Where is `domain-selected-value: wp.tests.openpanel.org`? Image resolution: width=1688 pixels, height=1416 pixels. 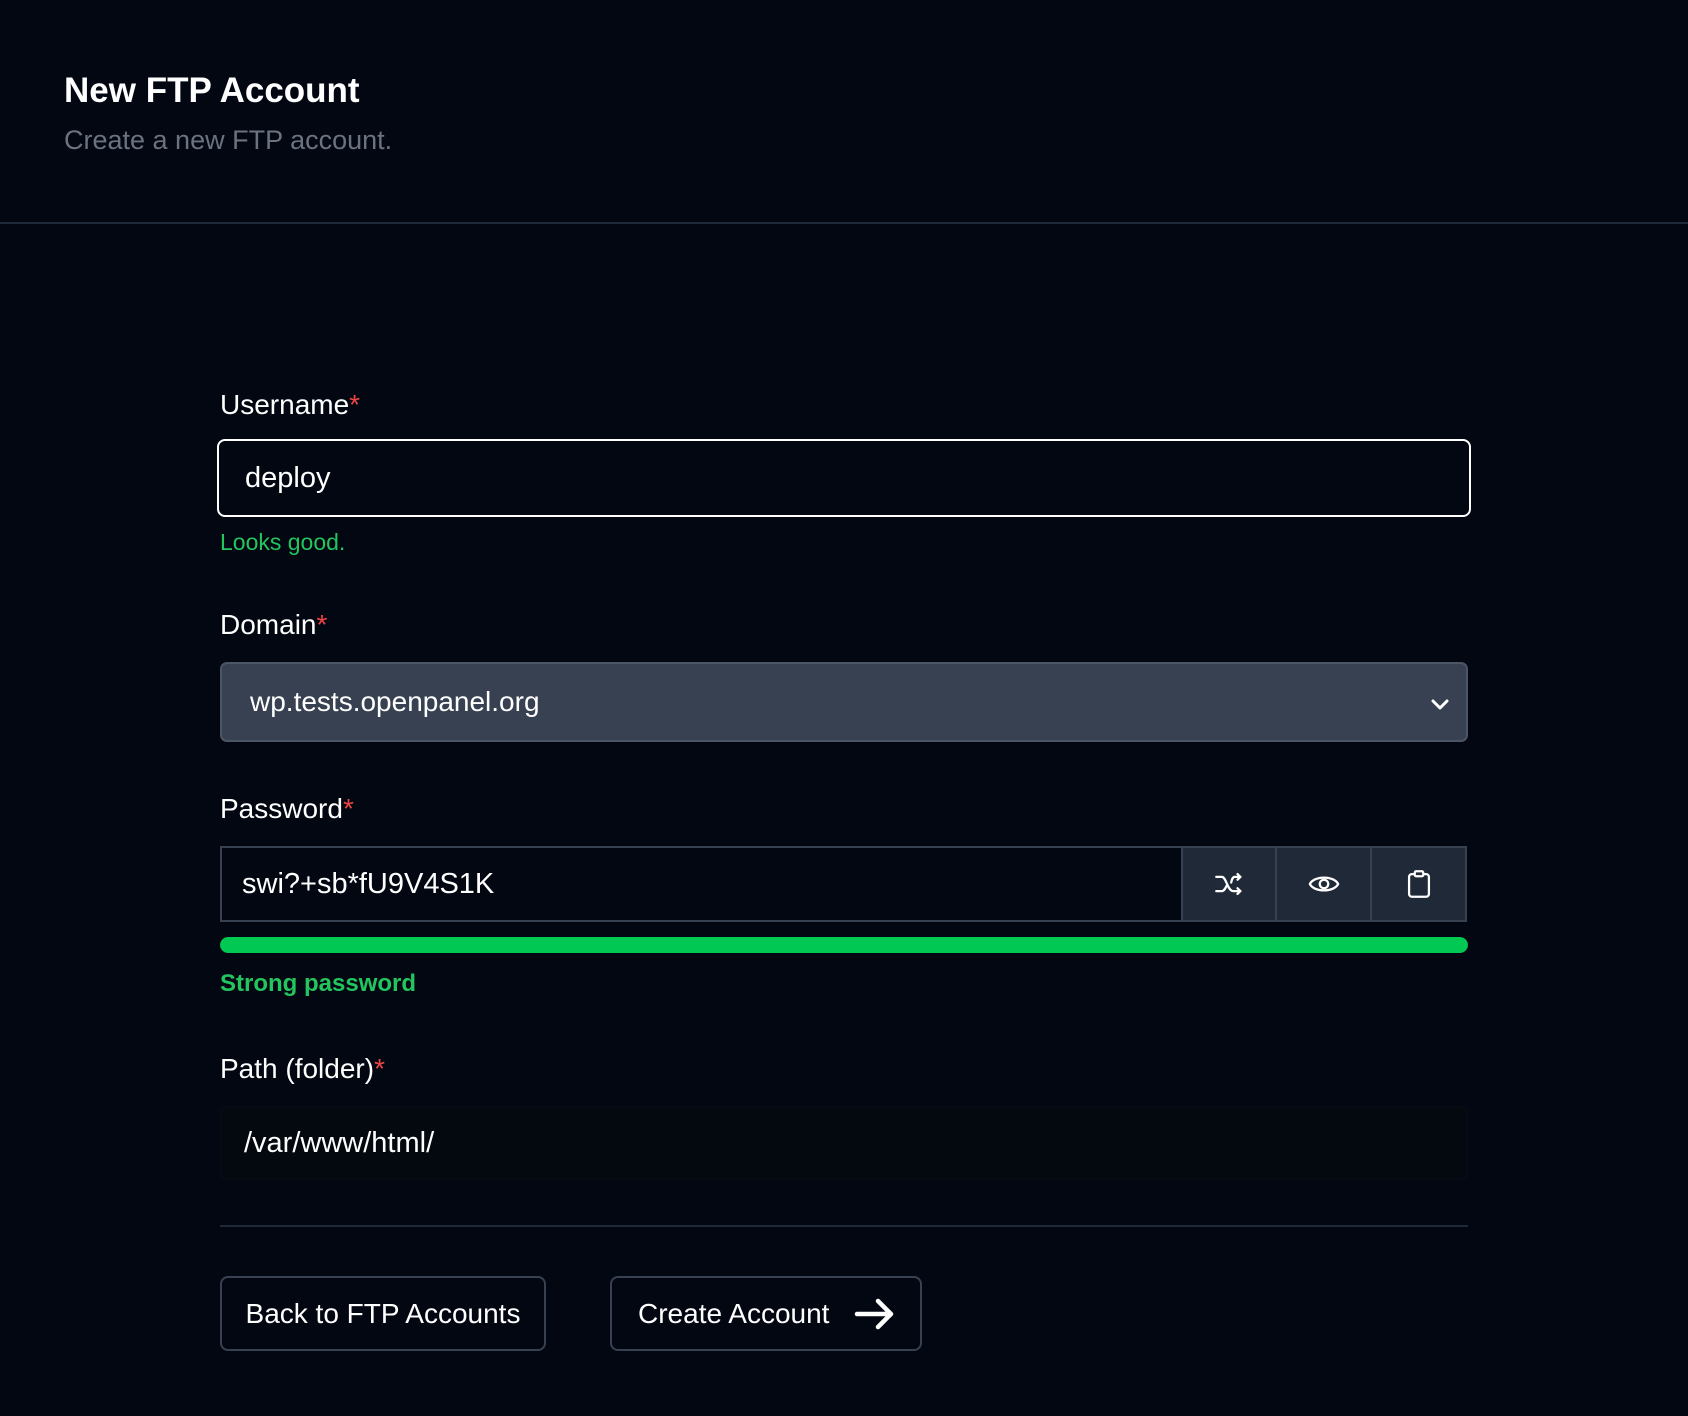 domain-selected-value: wp.tests.openpanel.org is located at coordinates (395, 701).